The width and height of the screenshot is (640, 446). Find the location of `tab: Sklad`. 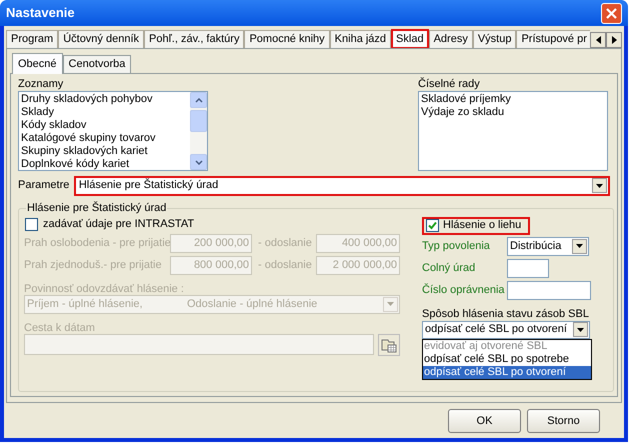

tab: Sklad is located at coordinates (410, 38).